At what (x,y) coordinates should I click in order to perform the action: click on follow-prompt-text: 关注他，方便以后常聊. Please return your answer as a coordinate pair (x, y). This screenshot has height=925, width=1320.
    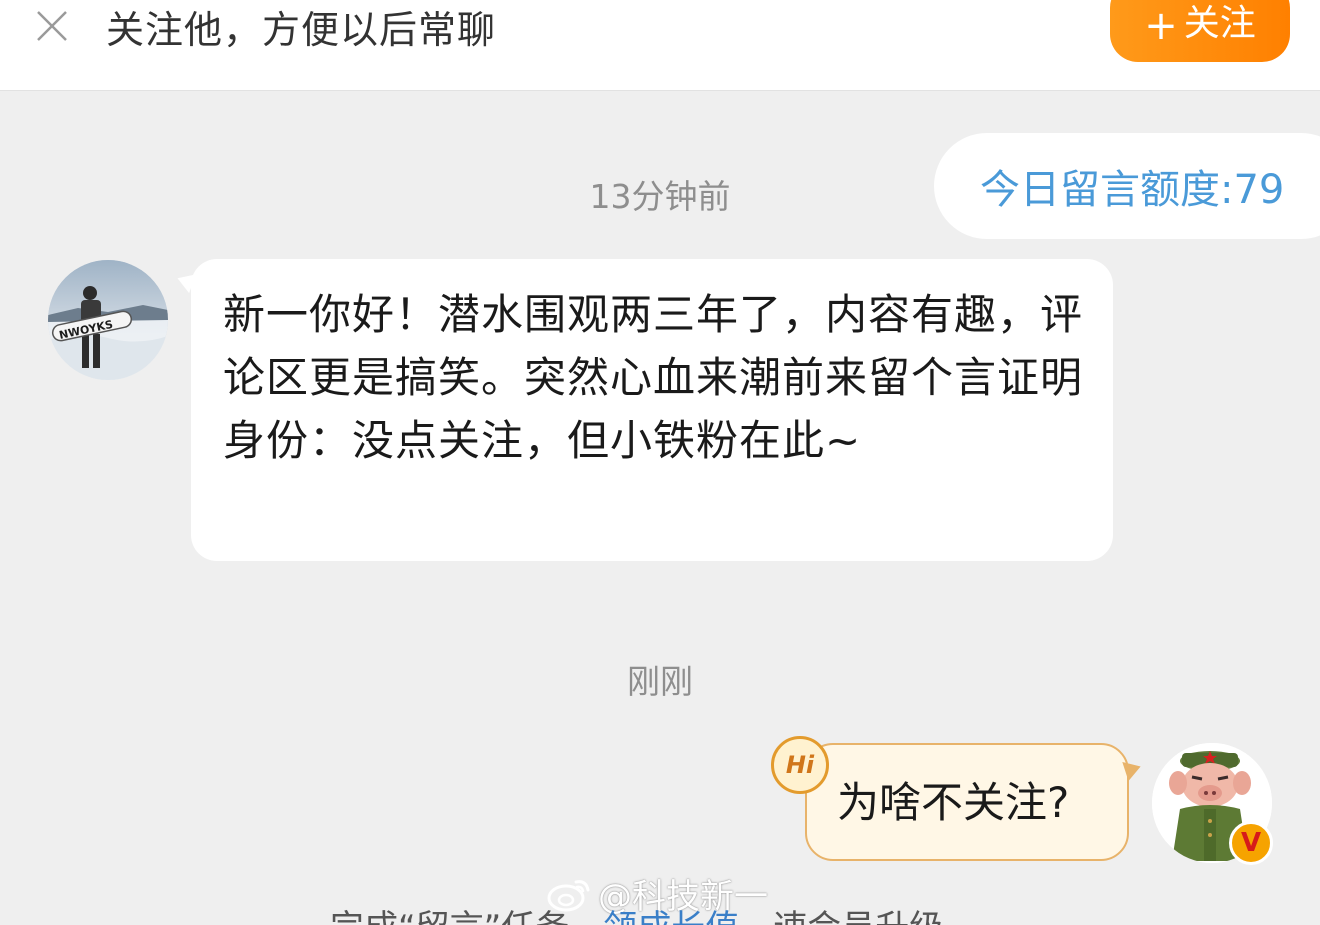
    Looking at the image, I should click on (301, 30).